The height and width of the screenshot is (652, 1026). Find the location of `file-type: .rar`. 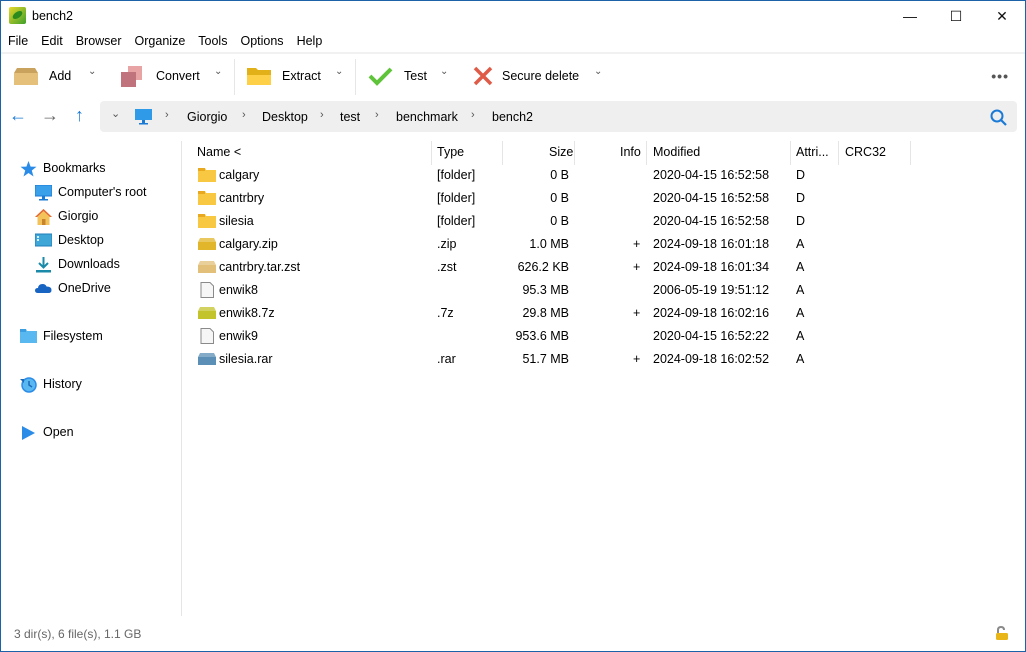

file-type: .rar is located at coordinates (446, 359).